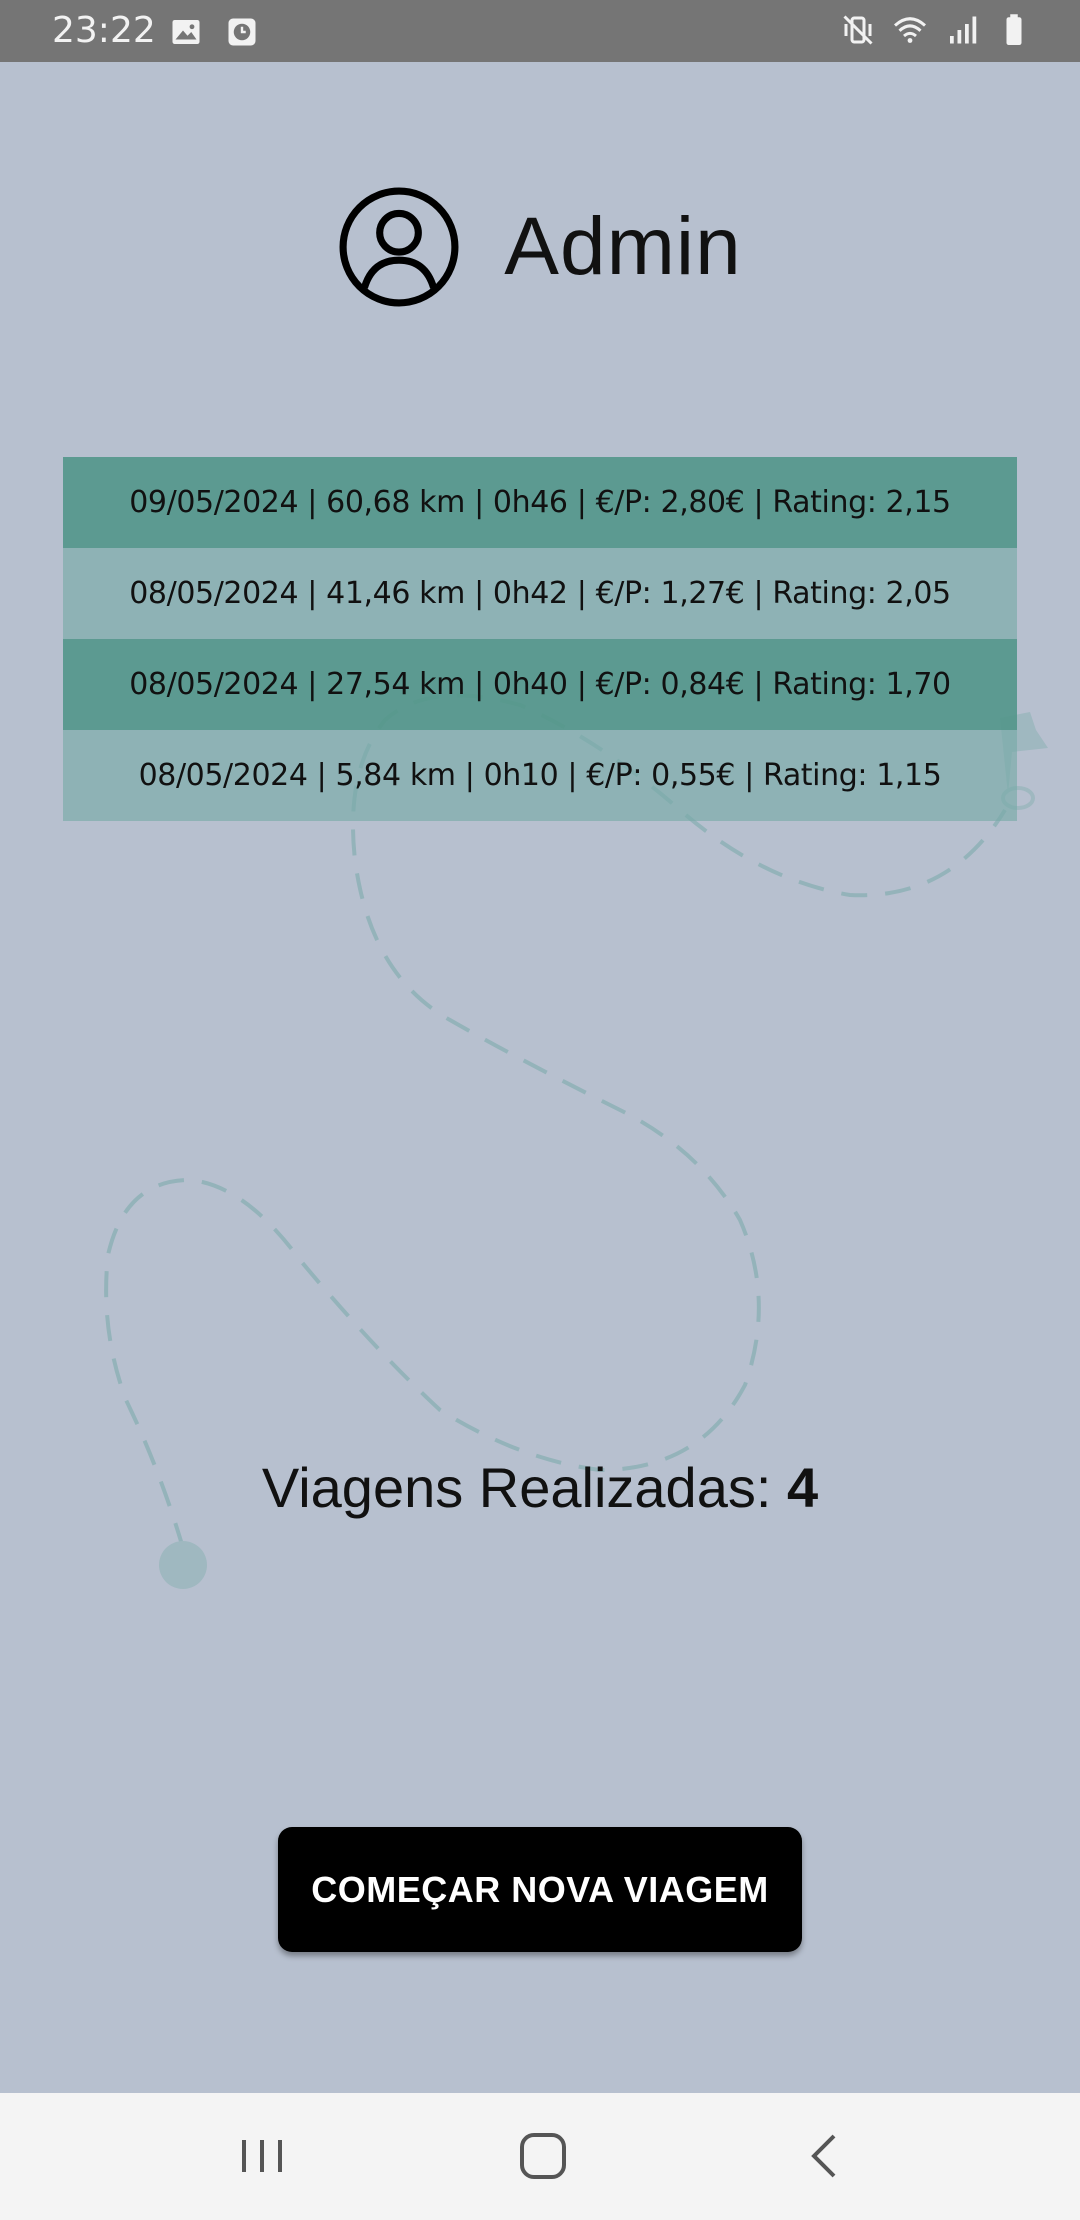 The width and height of the screenshot is (1080, 2220). What do you see at coordinates (540, 1889) in the screenshot?
I see `start-new-trip-button: COMEÇAR NOVA VIAGEM` at bounding box center [540, 1889].